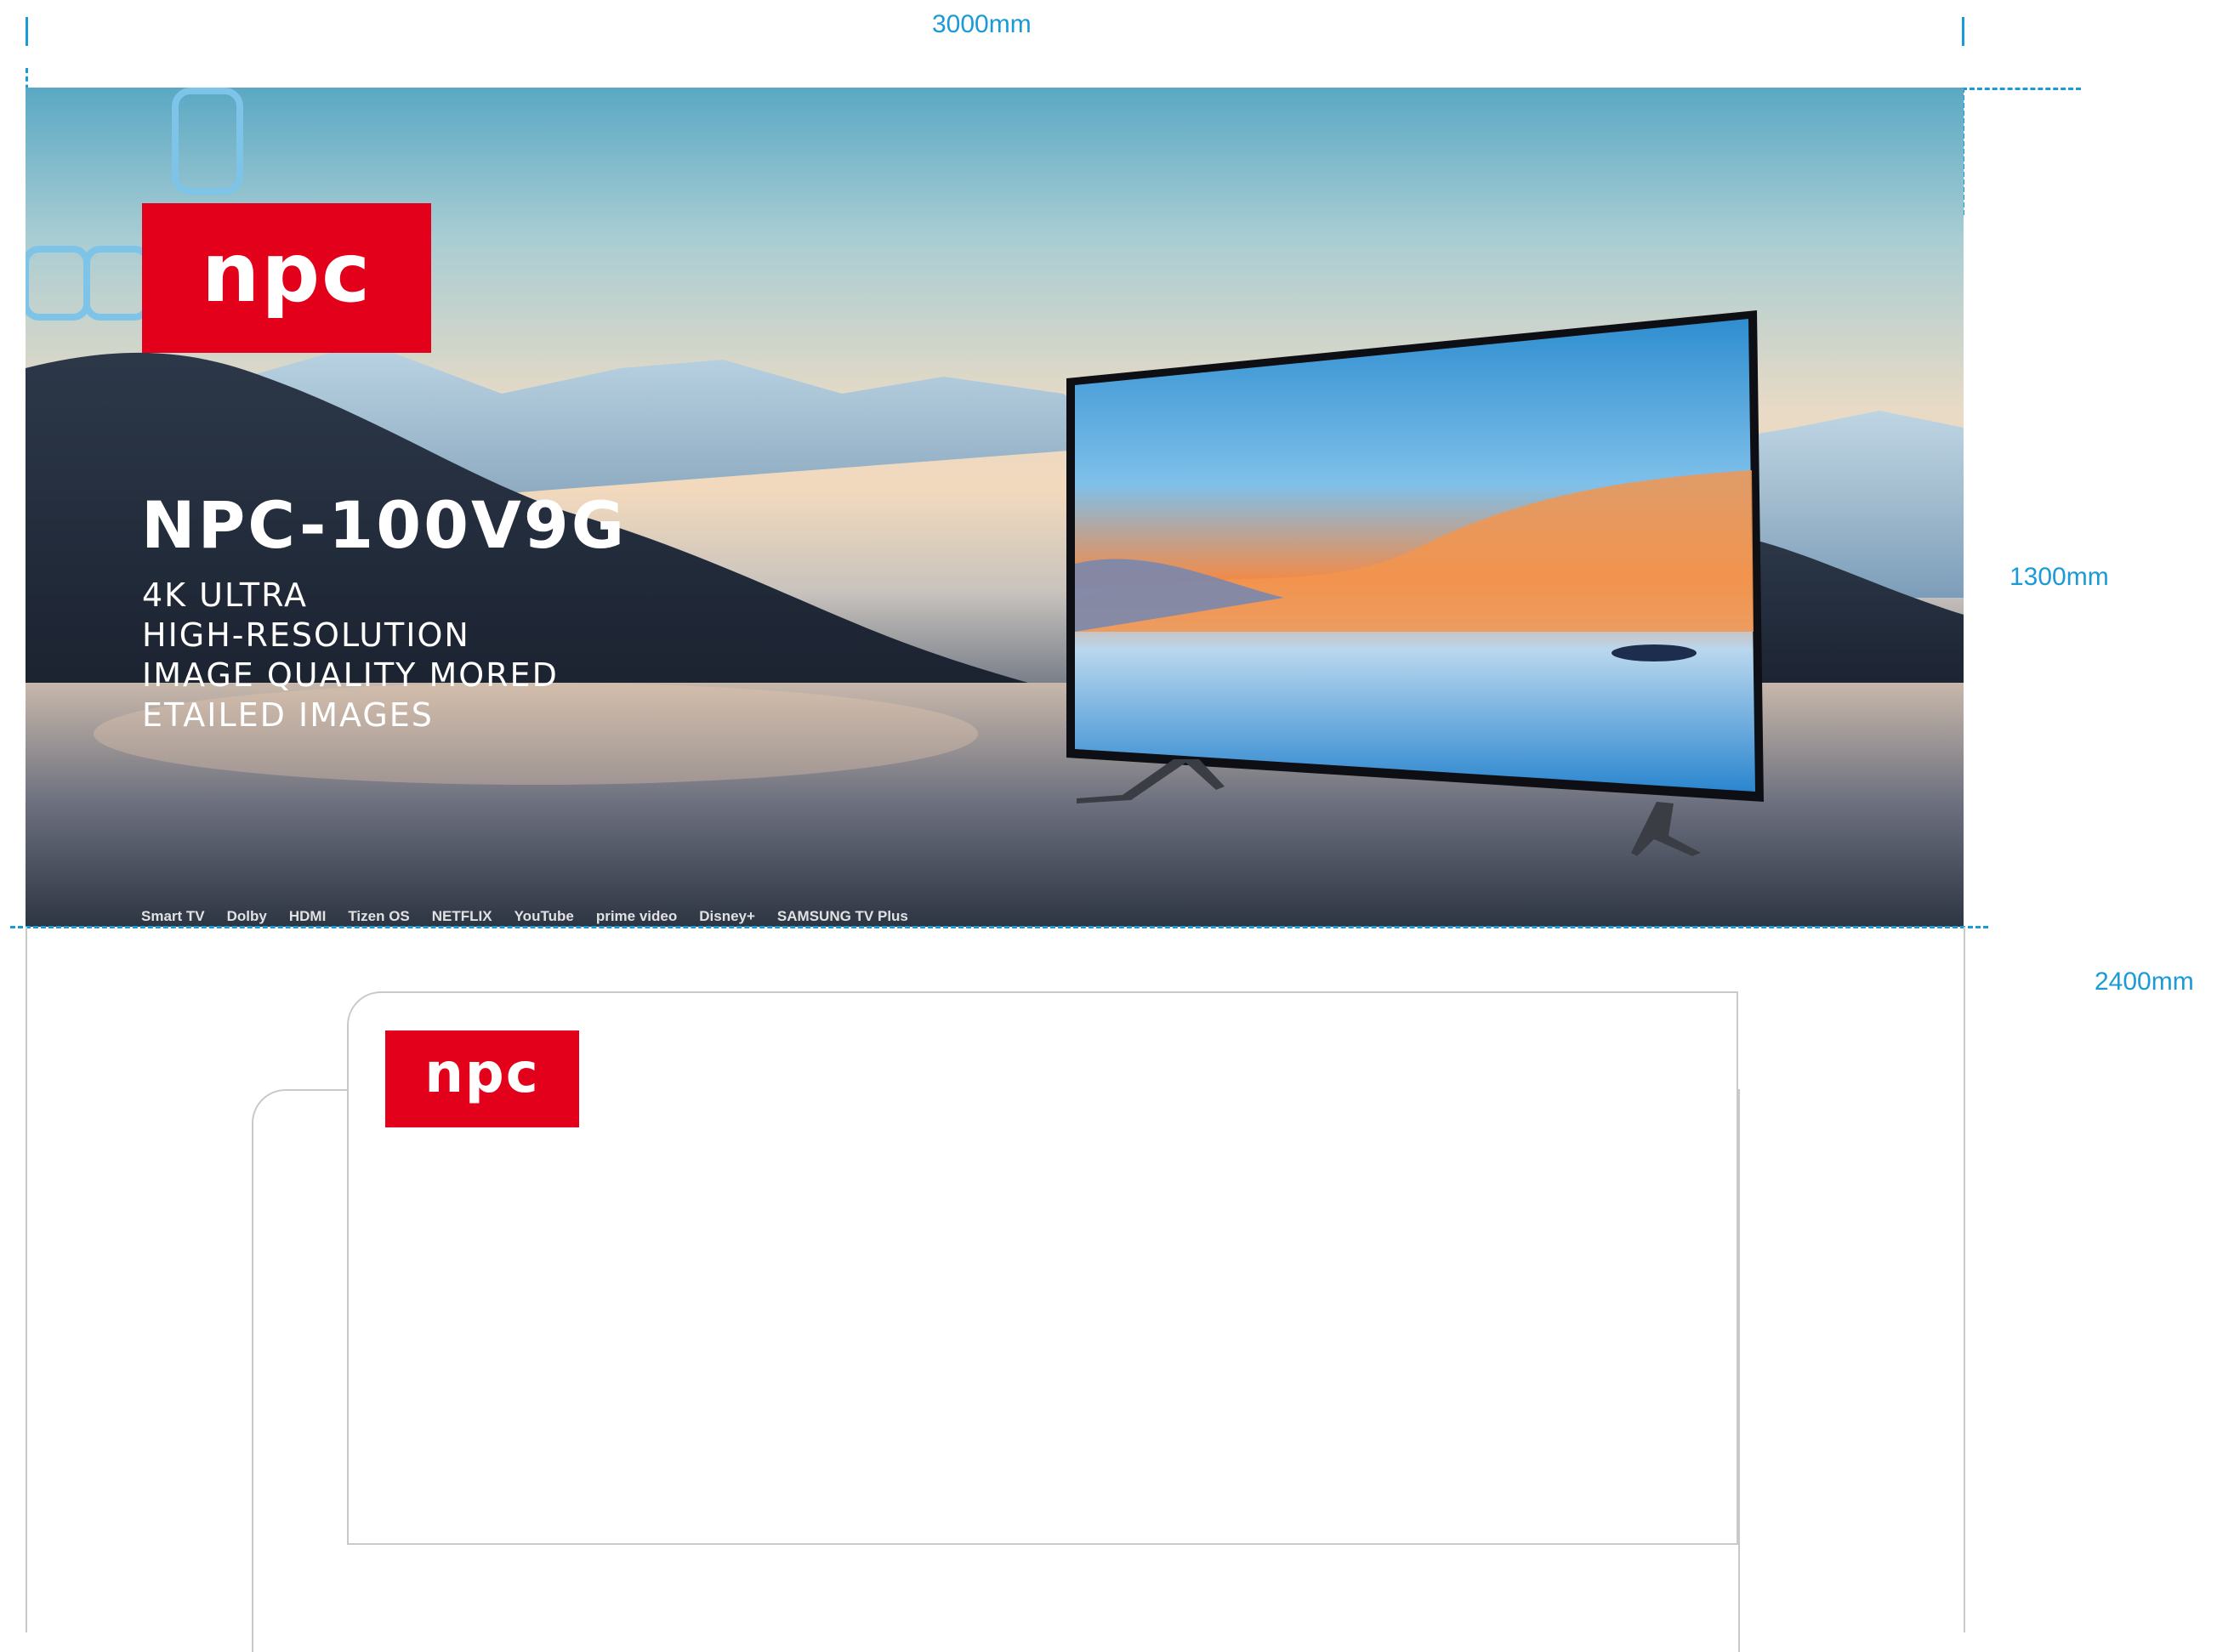 The image size is (2234, 1652). What do you see at coordinates (225, 595) in the screenshot?
I see `tagline-line-1: 4K ULTRA` at bounding box center [225, 595].